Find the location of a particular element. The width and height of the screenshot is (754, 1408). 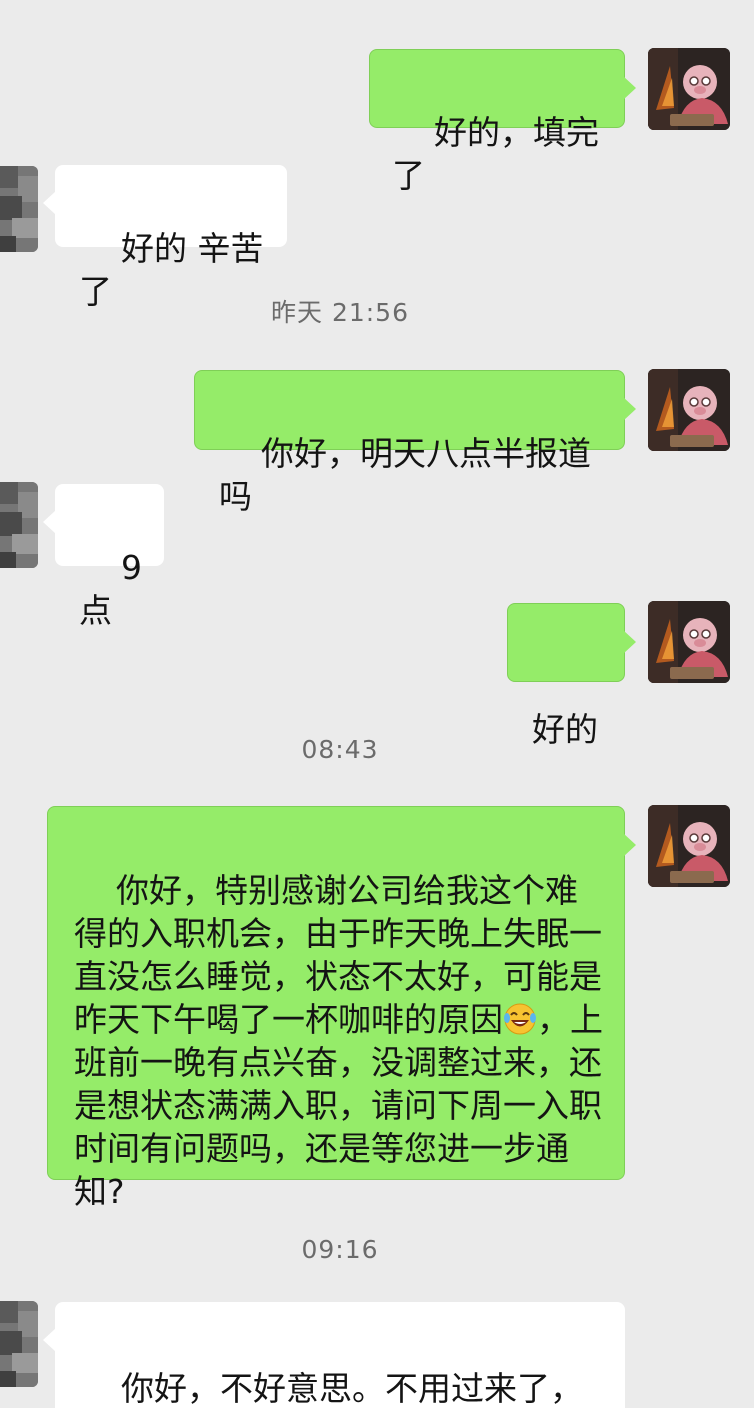

sent-message-bubble: 你好，明天八点半报道吗 is located at coordinates (415, 443).